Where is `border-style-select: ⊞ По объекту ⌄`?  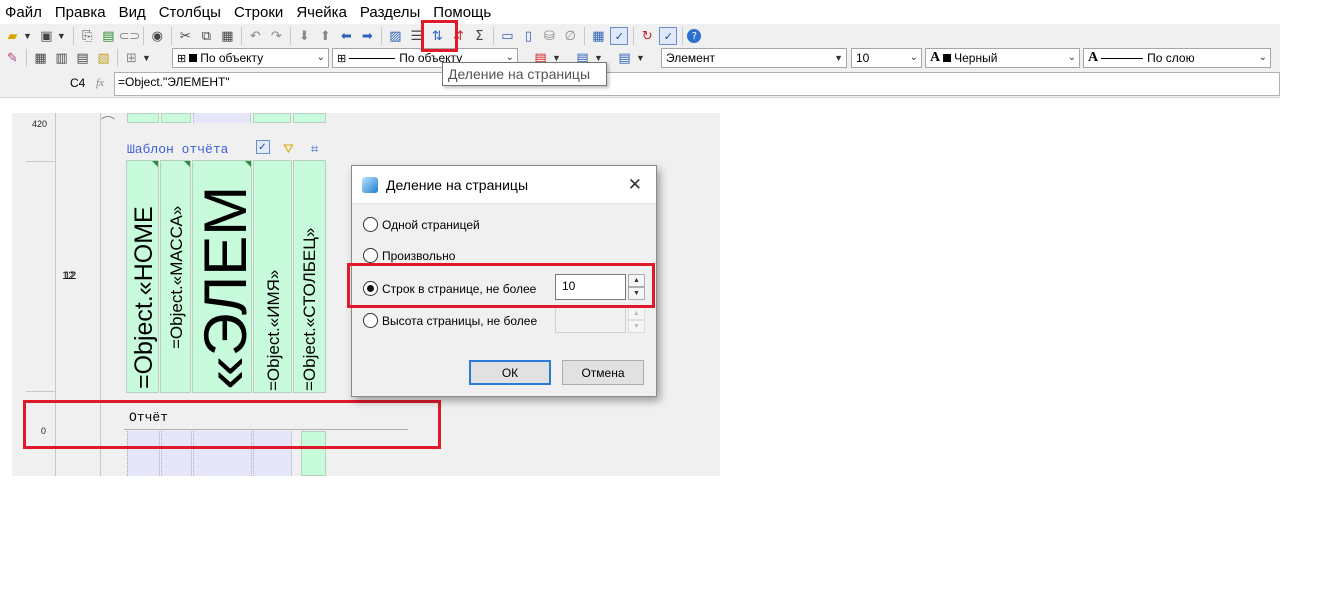 border-style-select: ⊞ По объекту ⌄ is located at coordinates (250, 58).